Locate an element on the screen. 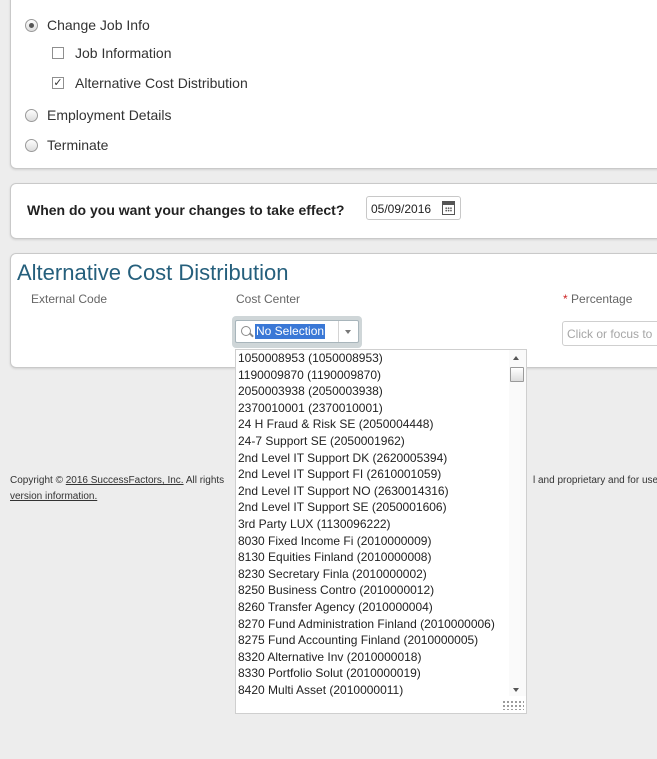  resize-grip-icon is located at coordinates (513, 705).